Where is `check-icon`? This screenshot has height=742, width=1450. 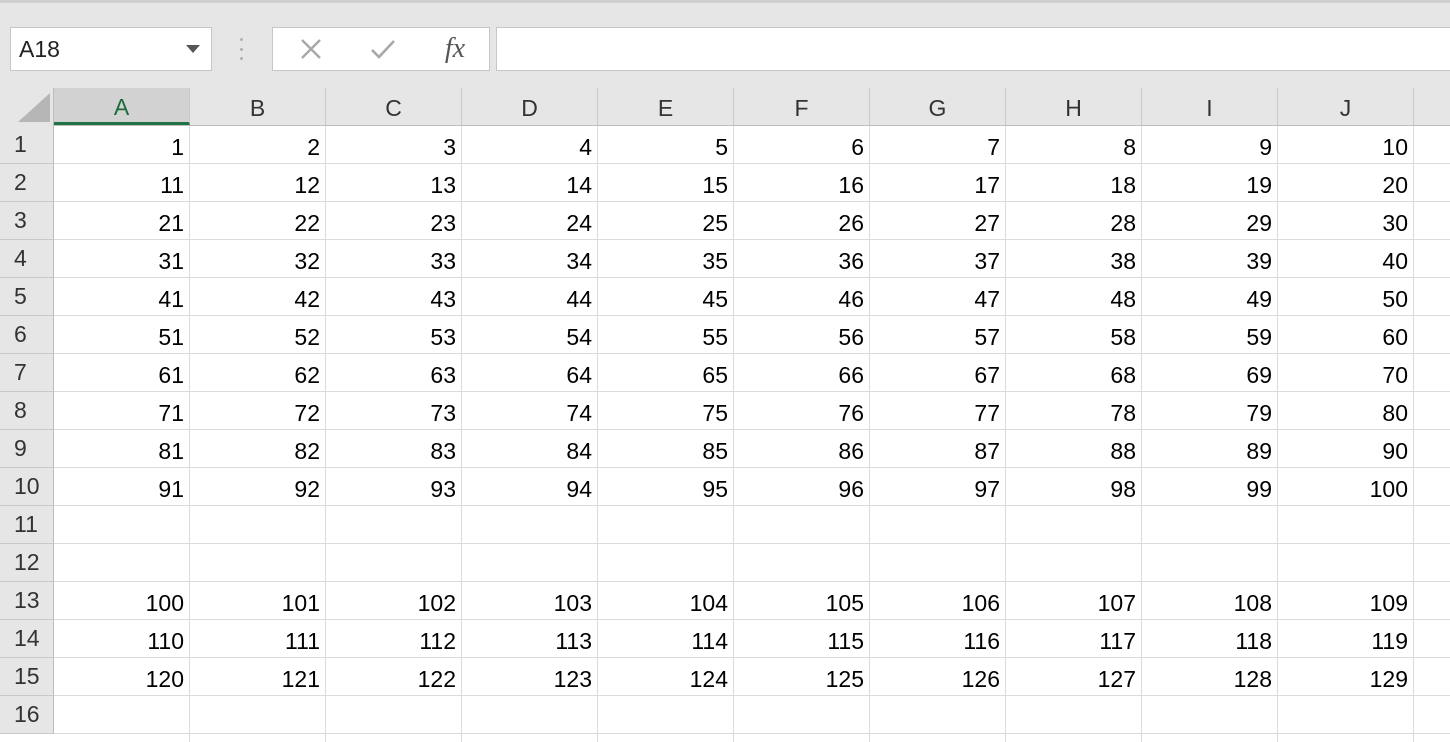
check-icon is located at coordinates (383, 49).